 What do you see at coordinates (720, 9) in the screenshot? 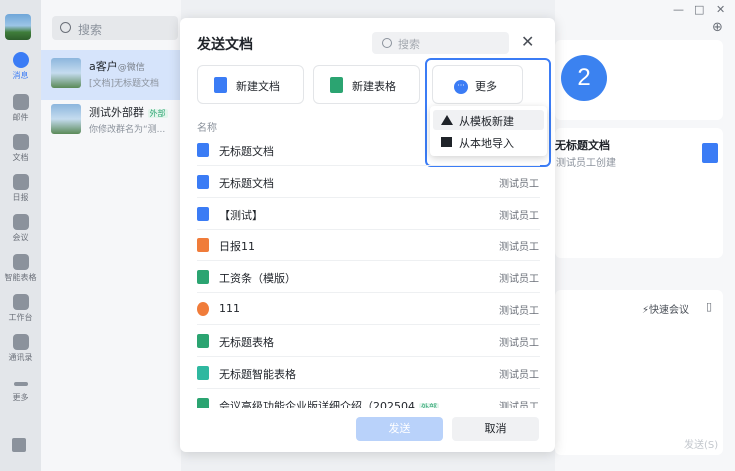
I see `close-window-icon: ✕` at bounding box center [720, 9].